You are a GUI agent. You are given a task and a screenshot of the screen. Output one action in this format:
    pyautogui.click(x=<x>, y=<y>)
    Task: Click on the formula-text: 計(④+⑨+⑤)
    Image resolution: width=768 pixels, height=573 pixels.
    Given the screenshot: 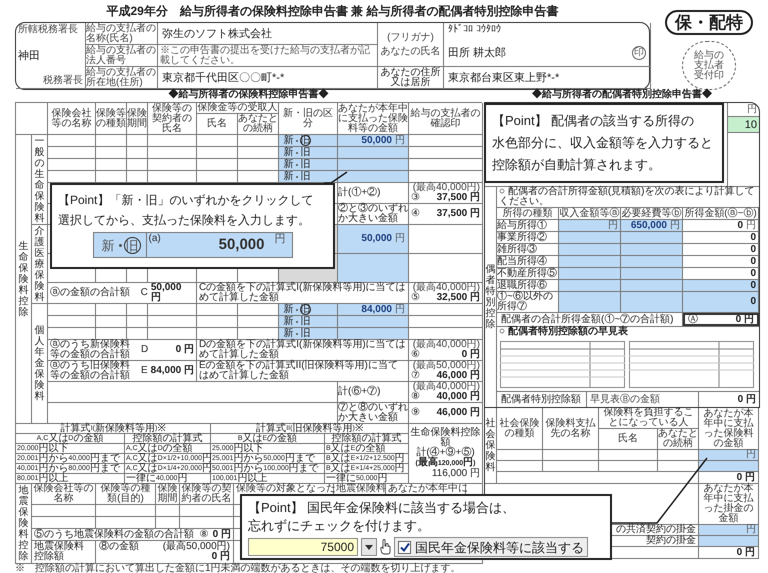 What is the action you would take?
    pyautogui.click(x=445, y=453)
    